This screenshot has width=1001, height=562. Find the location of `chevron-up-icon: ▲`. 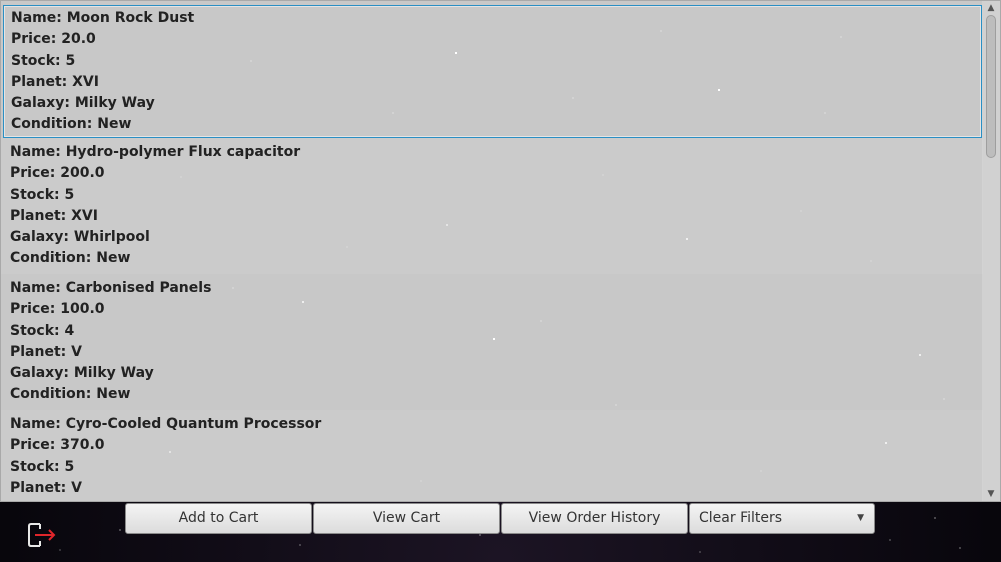

chevron-up-icon: ▲ is located at coordinates (991, 8).